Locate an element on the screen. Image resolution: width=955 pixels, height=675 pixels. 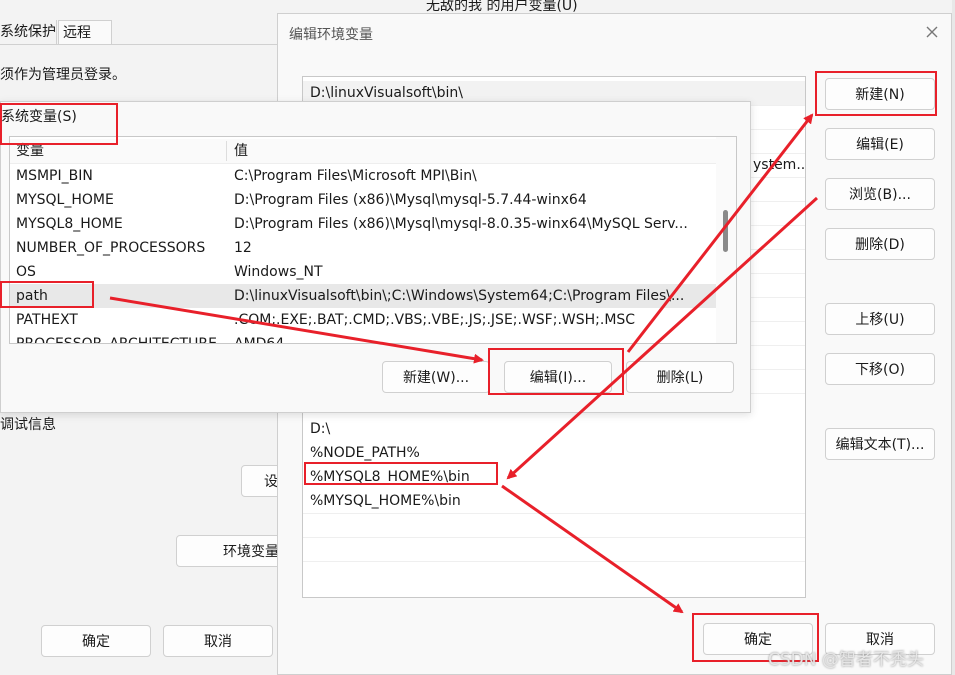
arrow-path-to-edit is located at coordinates (296, 330).